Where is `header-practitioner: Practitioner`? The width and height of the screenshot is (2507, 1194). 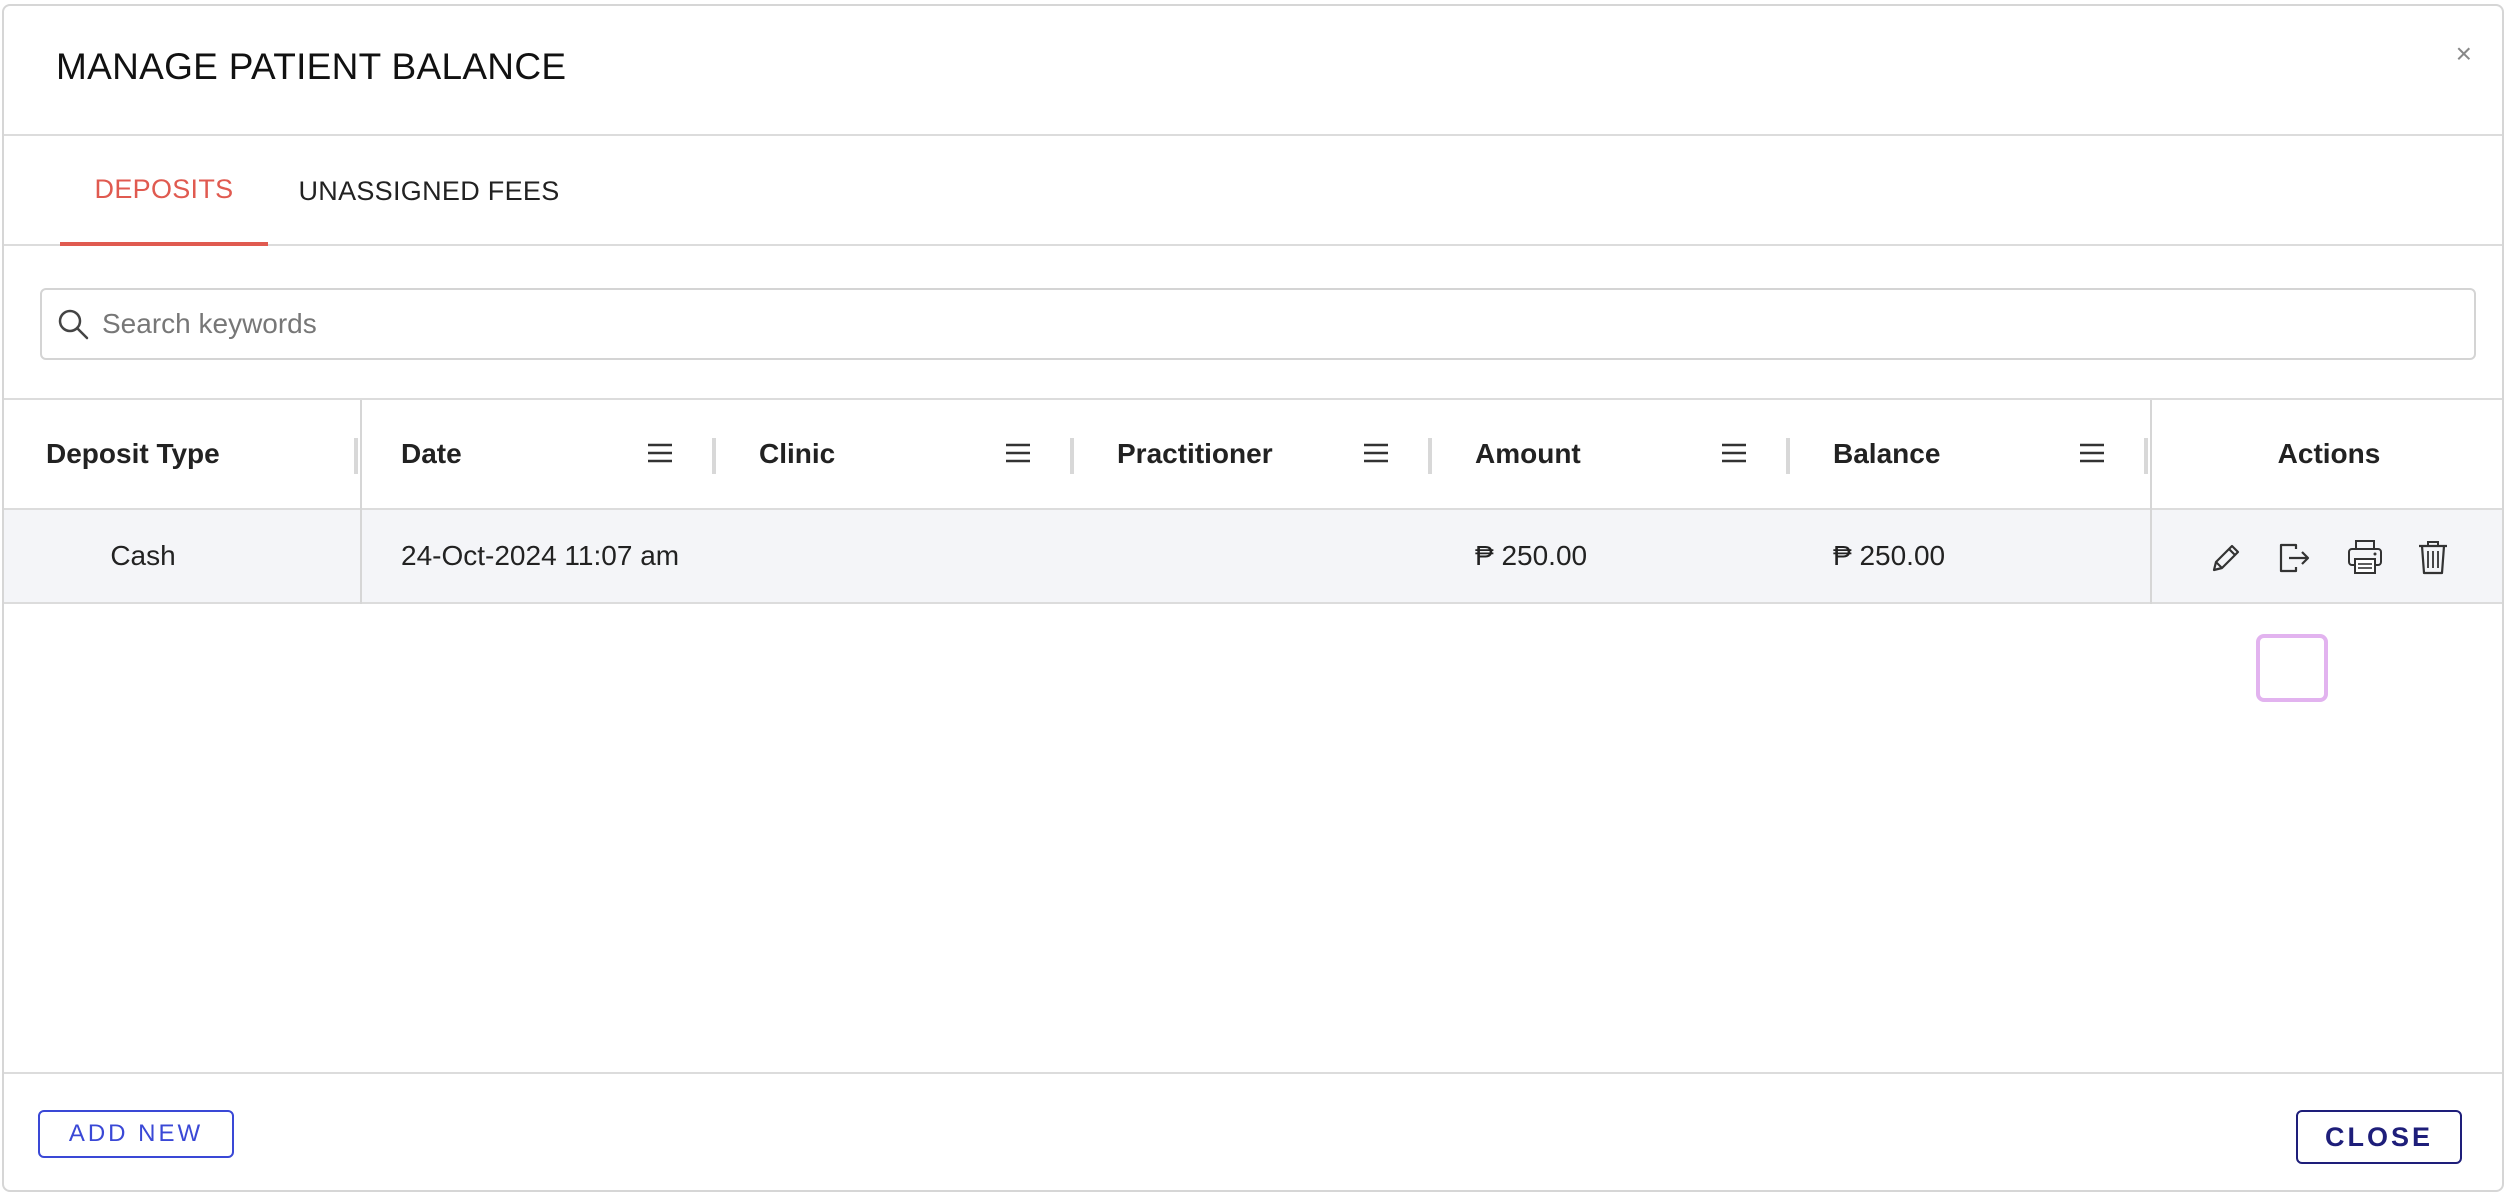 header-practitioner: Practitioner is located at coordinates (1195, 453).